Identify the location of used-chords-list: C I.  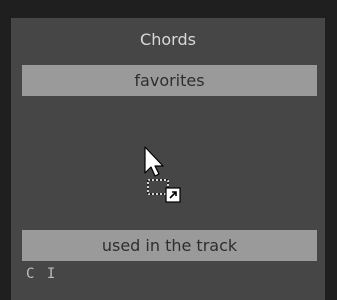
(173, 280).